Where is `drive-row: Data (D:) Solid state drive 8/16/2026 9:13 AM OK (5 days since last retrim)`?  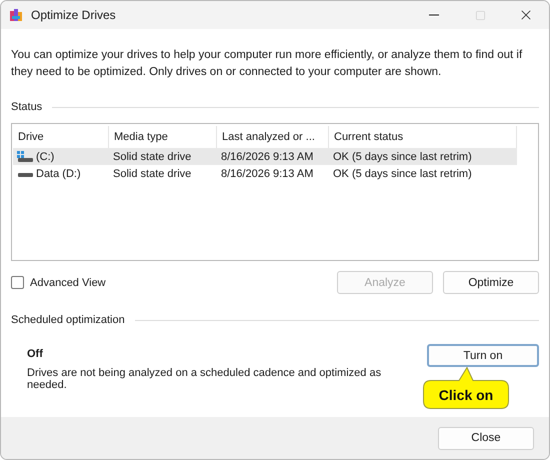
drive-row: Data (D:) Solid state drive 8/16/2026 9:13 AM OK (5 days since last retrim) is located at coordinates (265, 173).